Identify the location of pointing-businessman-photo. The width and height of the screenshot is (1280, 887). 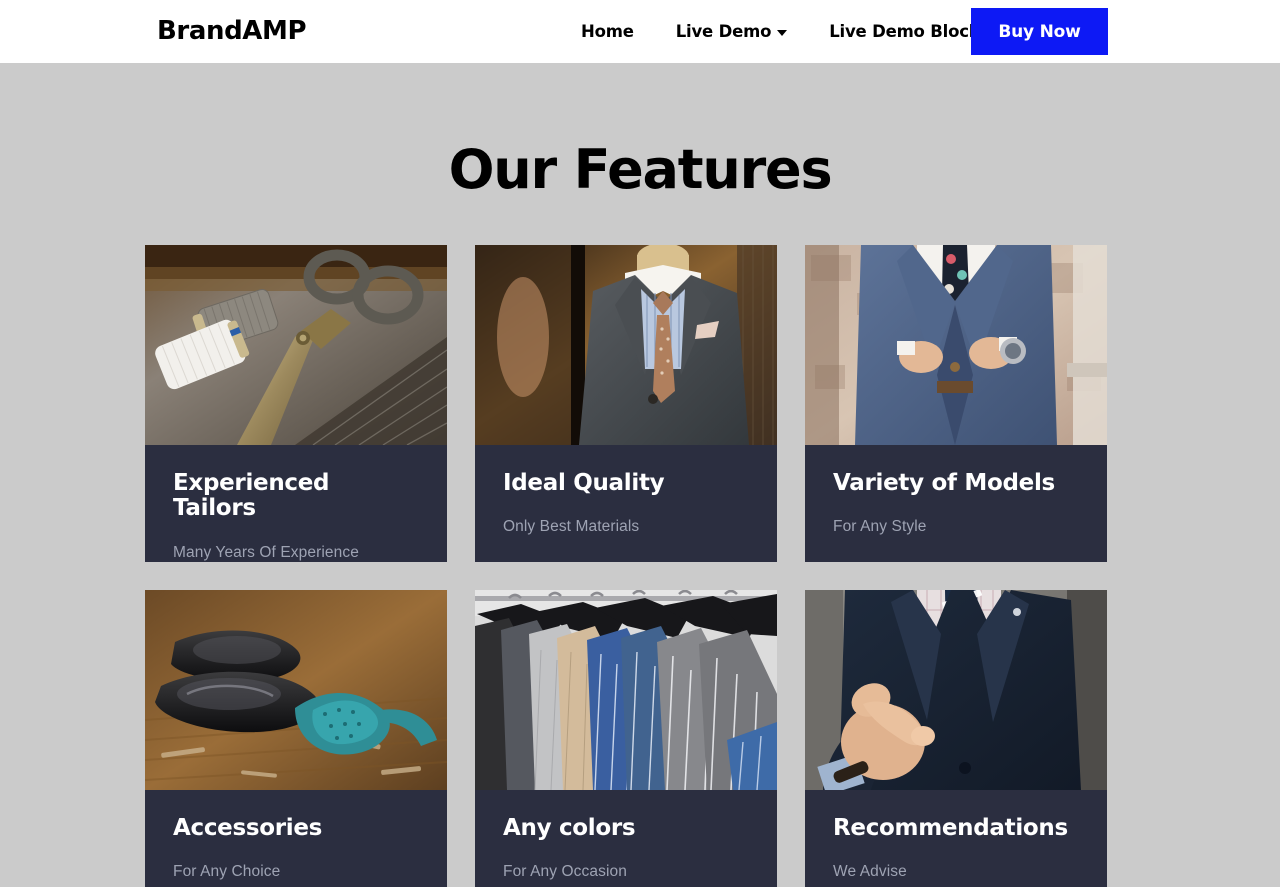
(956, 690).